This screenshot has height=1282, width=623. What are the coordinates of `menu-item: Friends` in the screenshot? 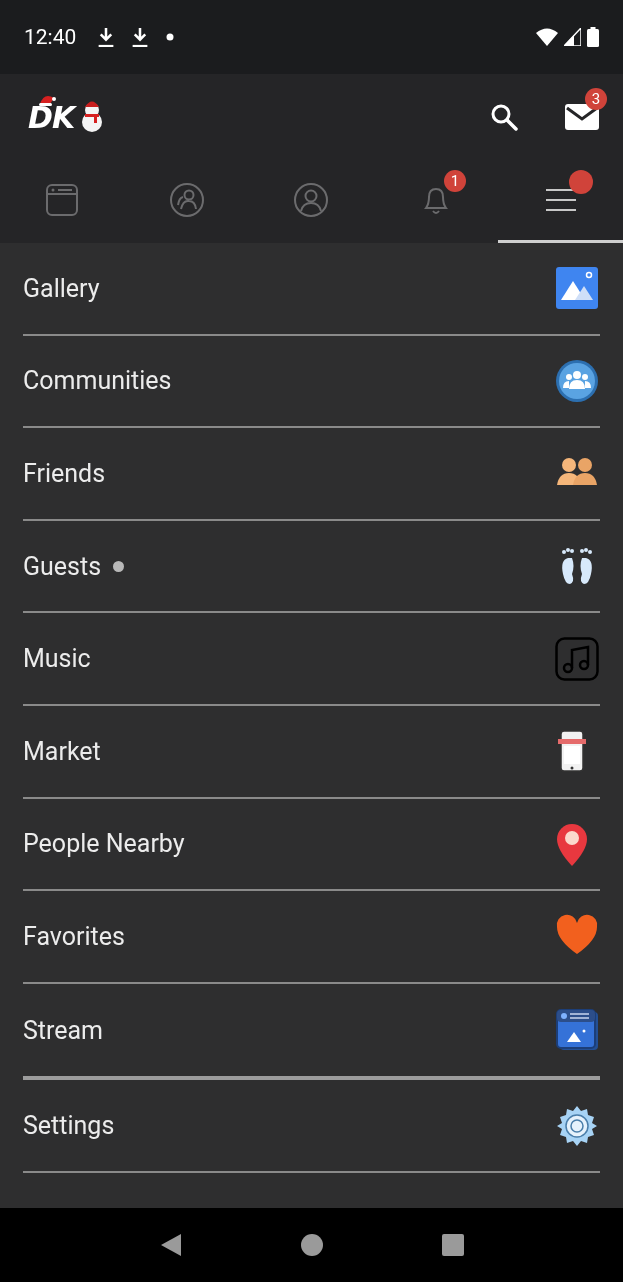 It's located at (311, 474).